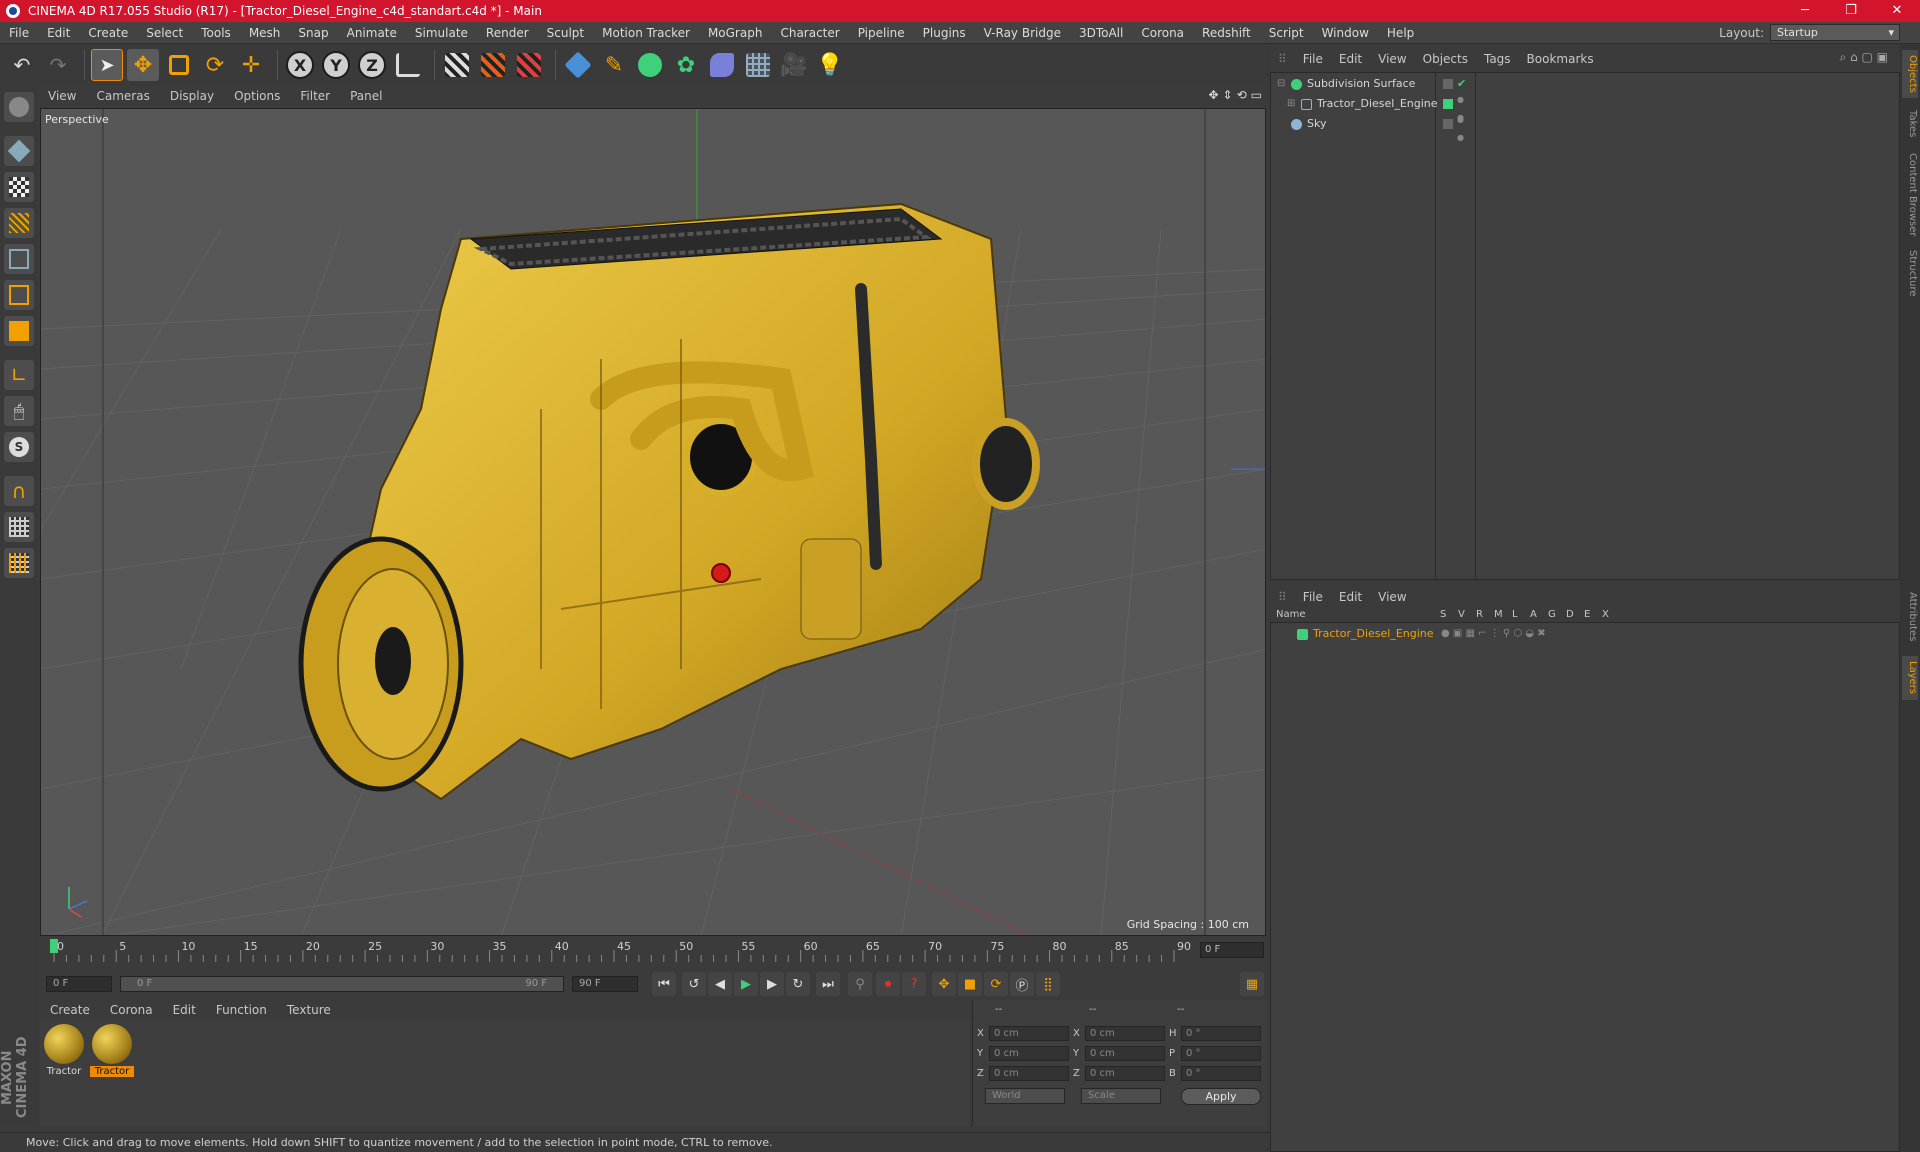  What do you see at coordinates (1585, 634) in the screenshot?
I see `layer-row-tractor-diesel-engine: Tractor_Diesel_Engine ● ▣ ▦ ⌐ ⋮ ⚲ ⬡ ◒ ✖` at bounding box center [1585, 634].